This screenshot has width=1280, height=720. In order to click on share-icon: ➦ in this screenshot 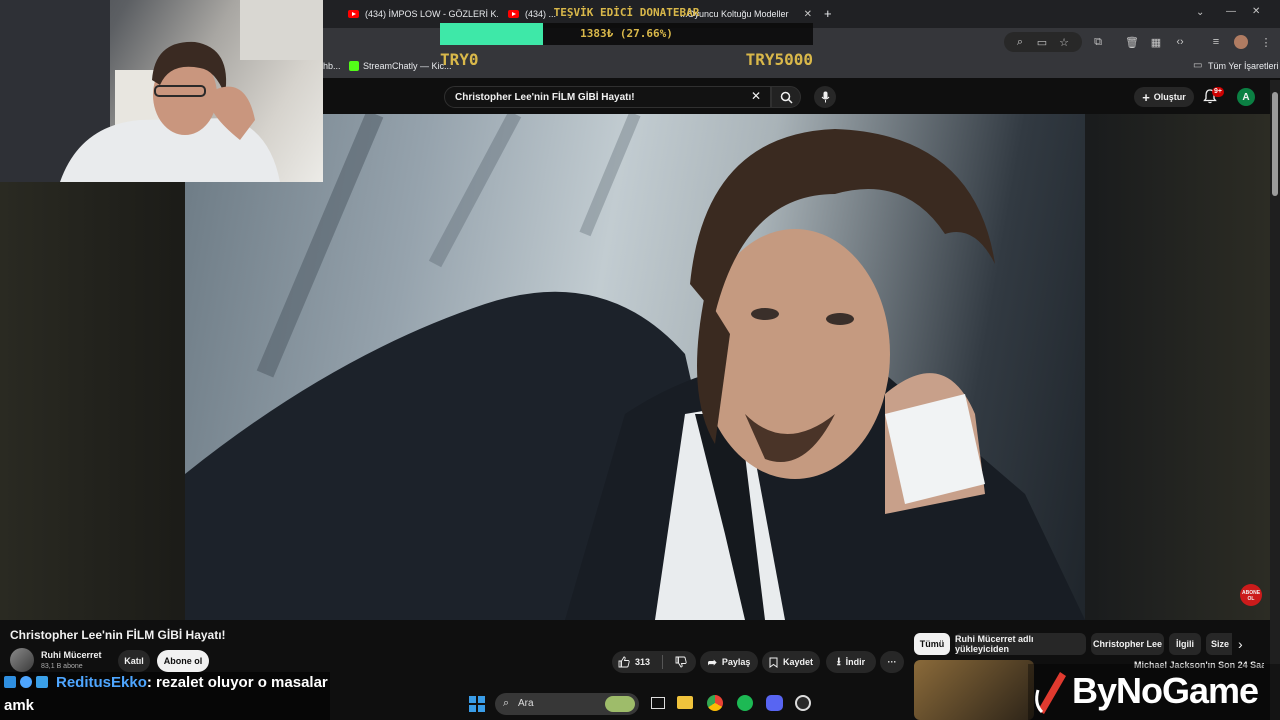, I will do `click(712, 662)`.